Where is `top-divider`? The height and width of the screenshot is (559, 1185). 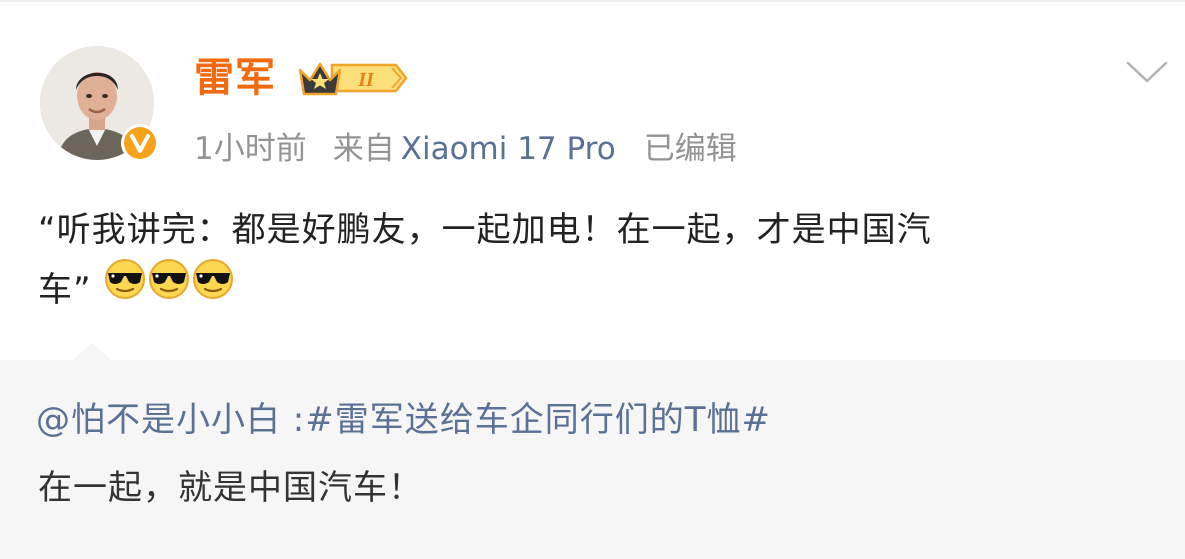 top-divider is located at coordinates (592, 1).